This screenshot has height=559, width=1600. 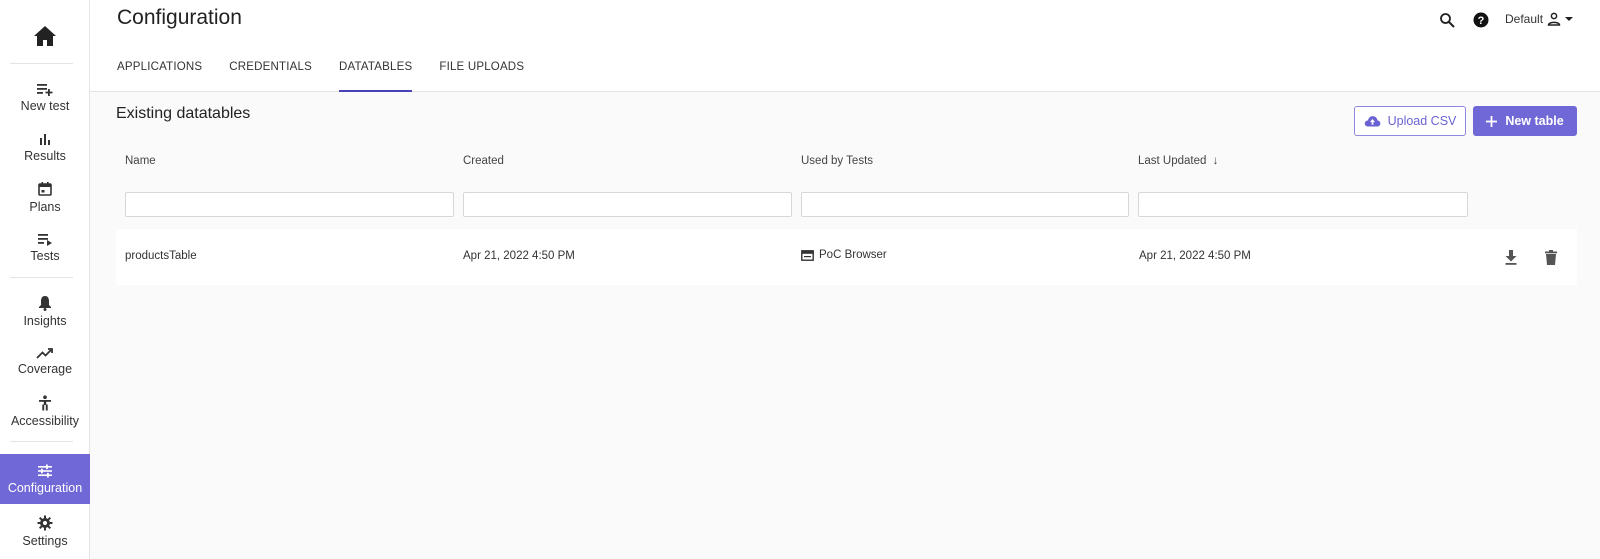 I want to click on upload-csv-button: Upload CSV, so click(x=1410, y=121).